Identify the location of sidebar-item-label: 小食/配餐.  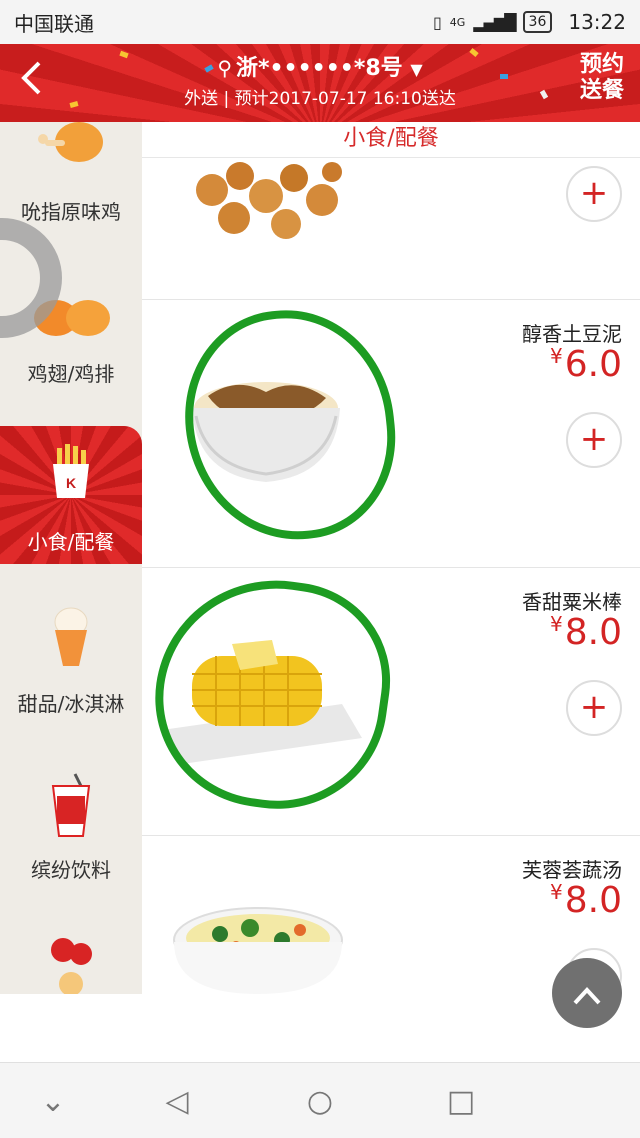
(71, 542).